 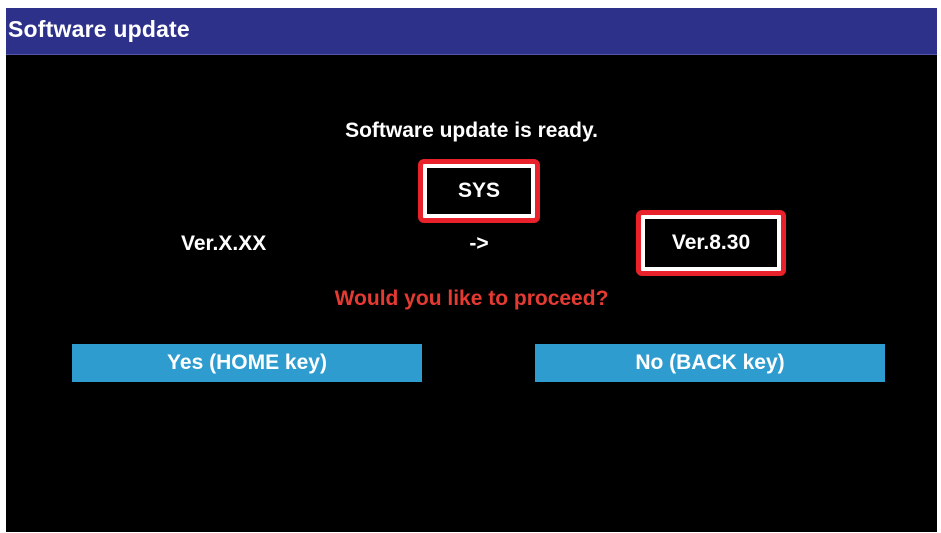 What do you see at coordinates (471, 130) in the screenshot?
I see `ready-message: Software update is ready.` at bounding box center [471, 130].